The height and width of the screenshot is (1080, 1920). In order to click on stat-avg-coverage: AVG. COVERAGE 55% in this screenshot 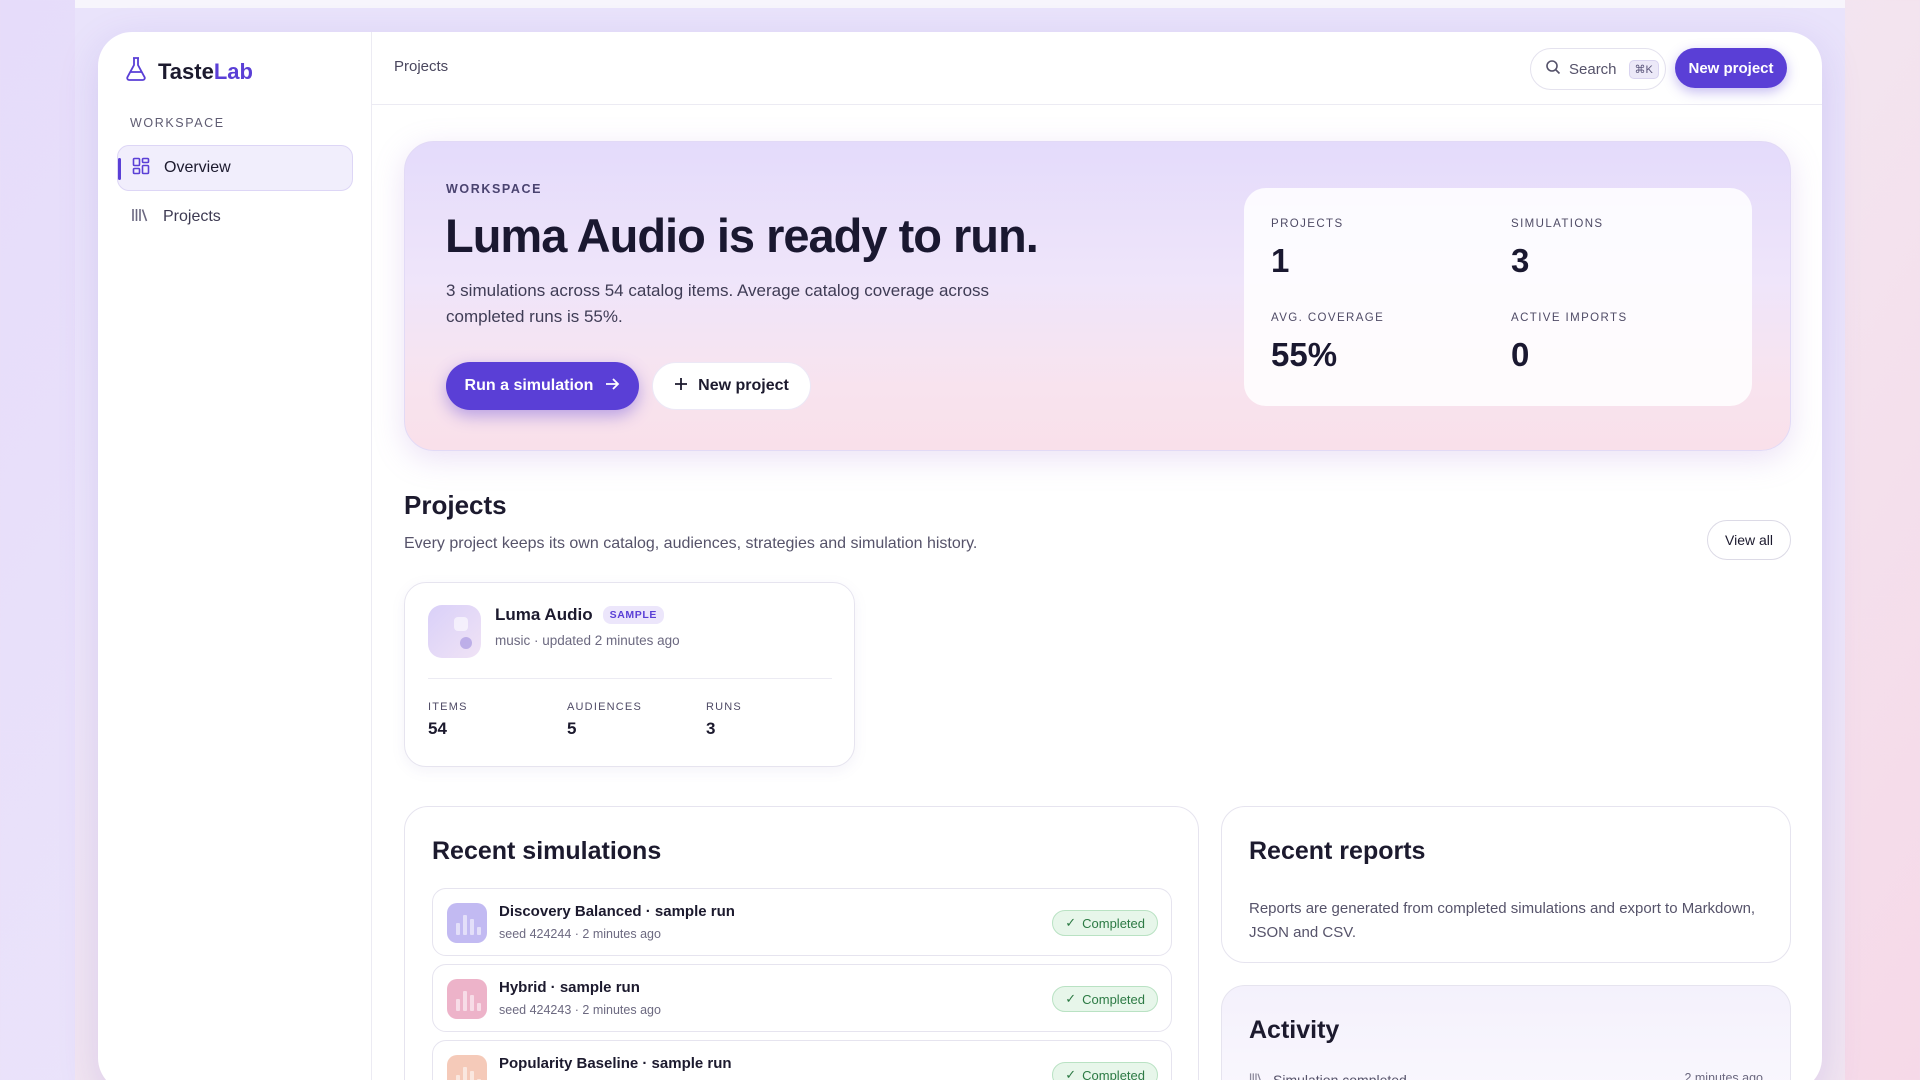, I will do `click(1381, 343)`.